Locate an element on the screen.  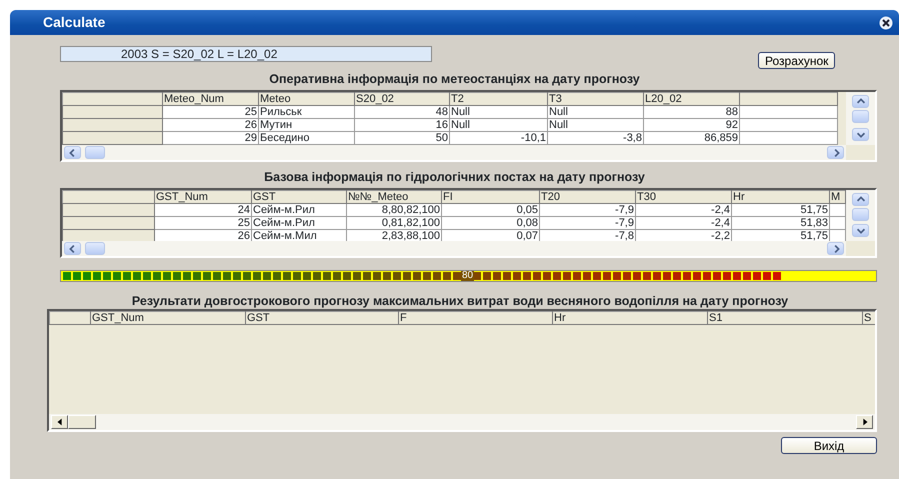
table-cell: 8,80,82,100 is located at coordinates (394, 210).